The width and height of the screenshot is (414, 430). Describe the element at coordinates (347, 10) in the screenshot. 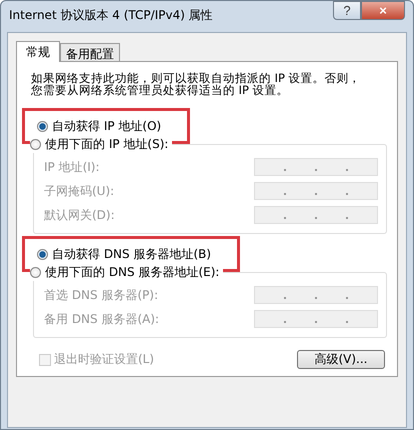

I see `help-button: ?` at that location.